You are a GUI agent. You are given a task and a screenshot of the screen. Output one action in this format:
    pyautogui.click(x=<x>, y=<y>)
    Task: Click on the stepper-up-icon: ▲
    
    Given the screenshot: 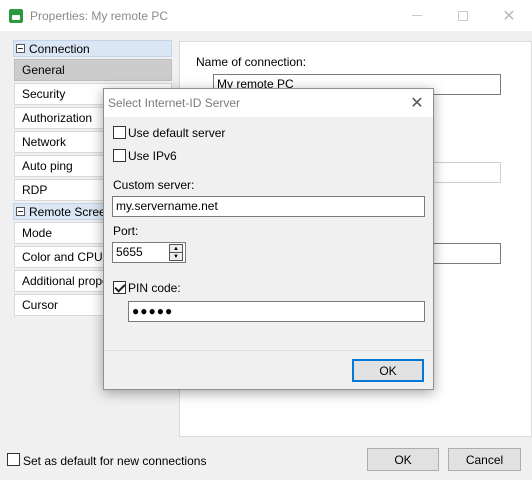 What is the action you would take?
    pyautogui.click(x=176, y=248)
    